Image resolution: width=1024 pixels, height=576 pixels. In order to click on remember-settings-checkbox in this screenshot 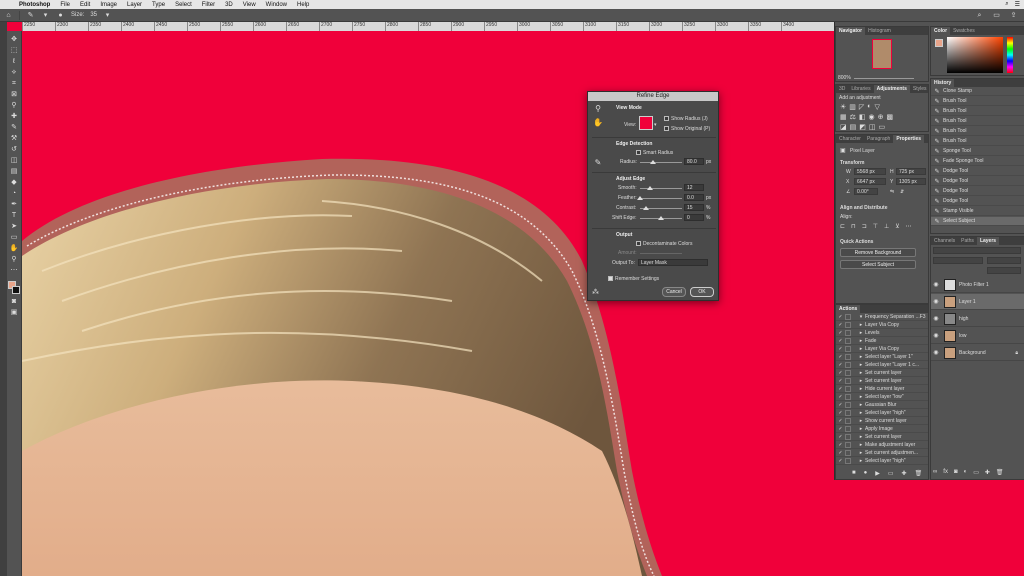, I will do `click(610, 278)`.